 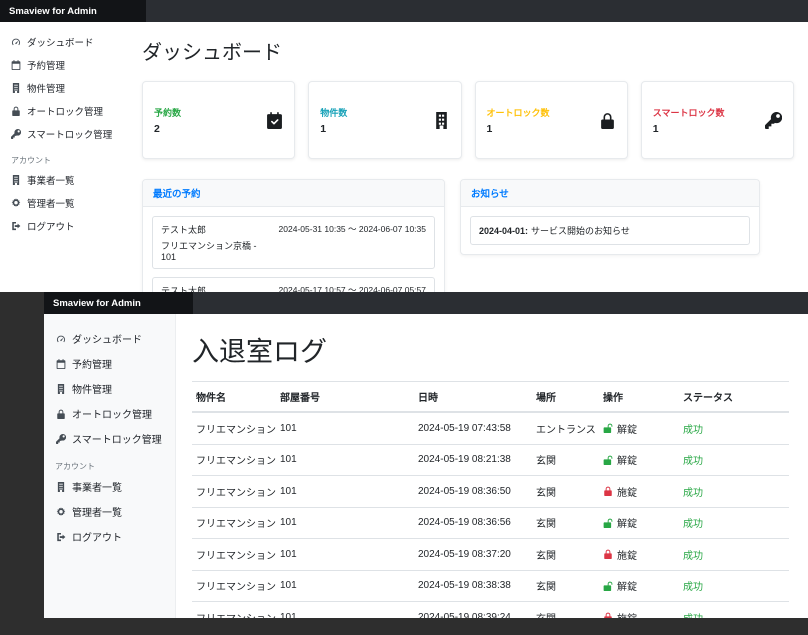 What do you see at coordinates (385, 120) in the screenshot?
I see `stat-card: 物件数 1` at bounding box center [385, 120].